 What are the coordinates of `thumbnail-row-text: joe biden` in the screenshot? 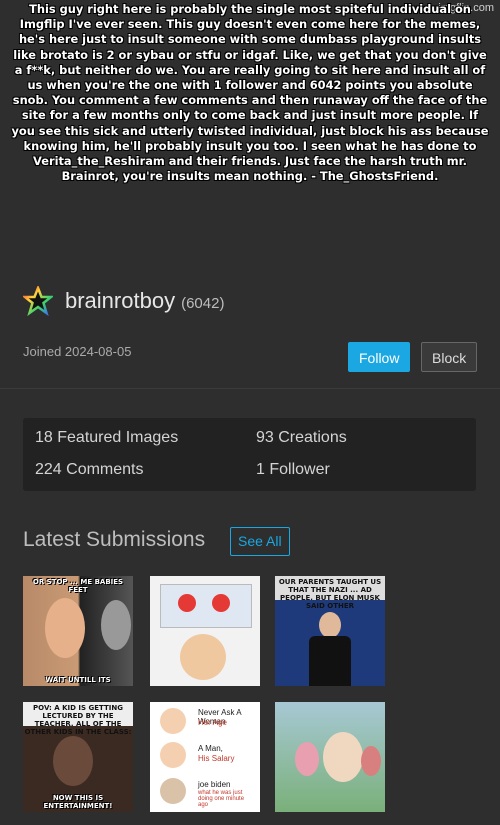 It's located at (214, 784).